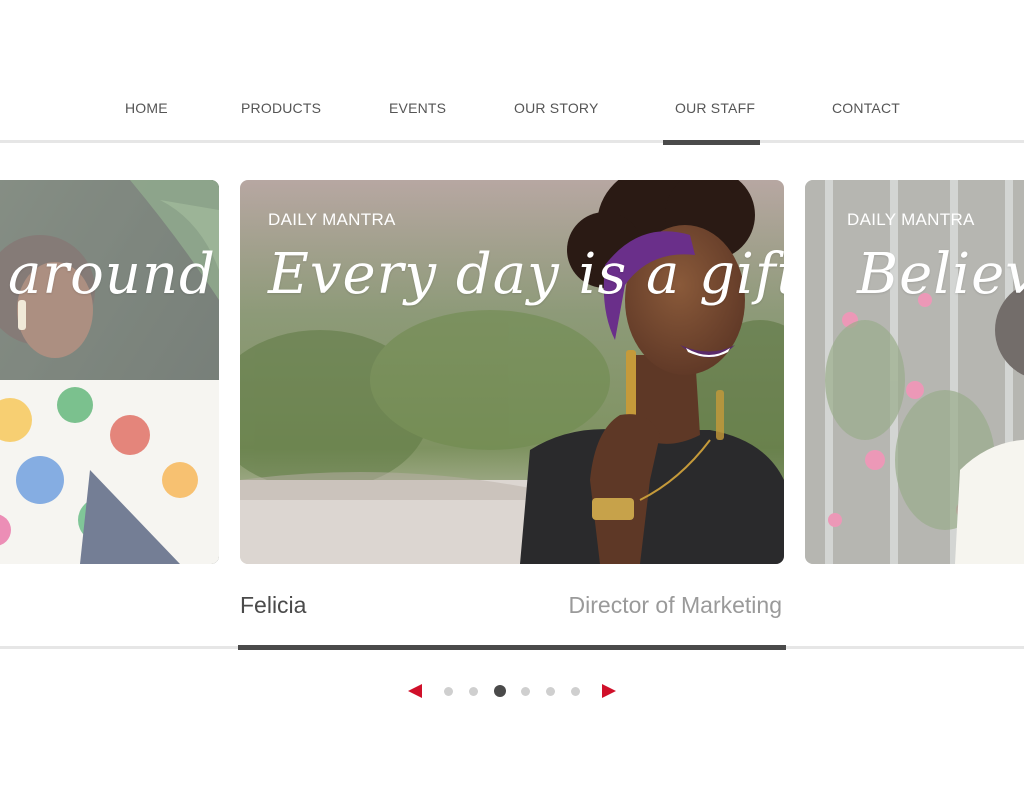 The image size is (1024, 800). Describe the element at coordinates (675, 605) in the screenshot. I see `staff-role: Director of Marketing` at that location.